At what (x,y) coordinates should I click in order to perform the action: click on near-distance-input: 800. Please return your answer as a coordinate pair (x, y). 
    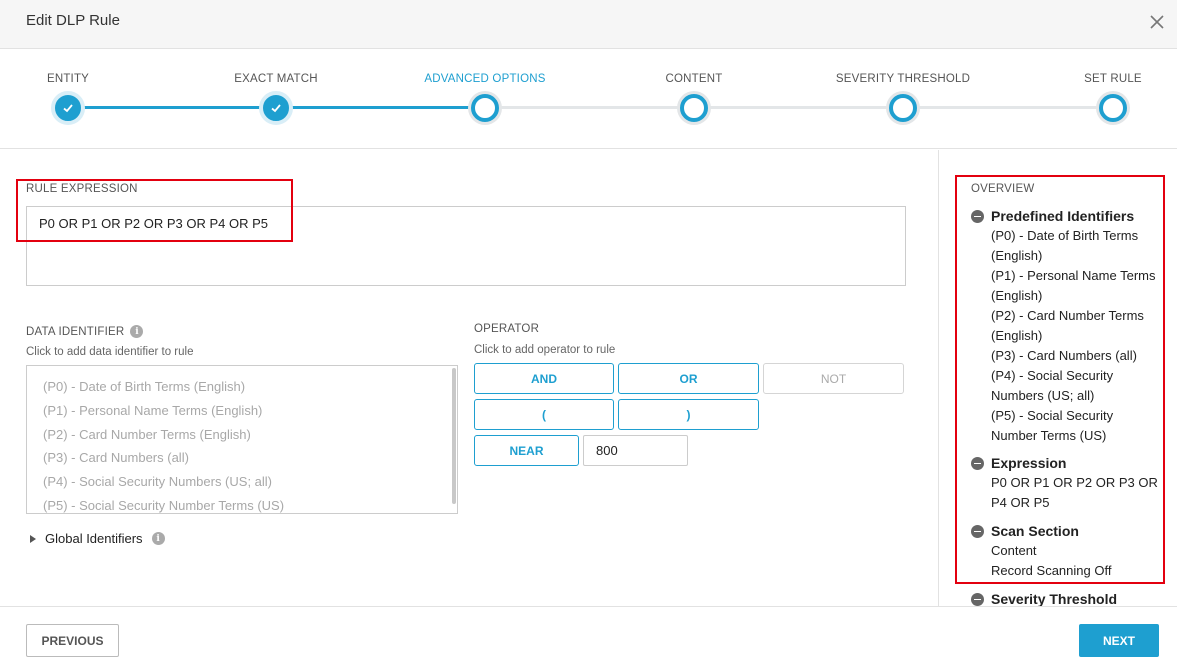
    Looking at the image, I should click on (635, 450).